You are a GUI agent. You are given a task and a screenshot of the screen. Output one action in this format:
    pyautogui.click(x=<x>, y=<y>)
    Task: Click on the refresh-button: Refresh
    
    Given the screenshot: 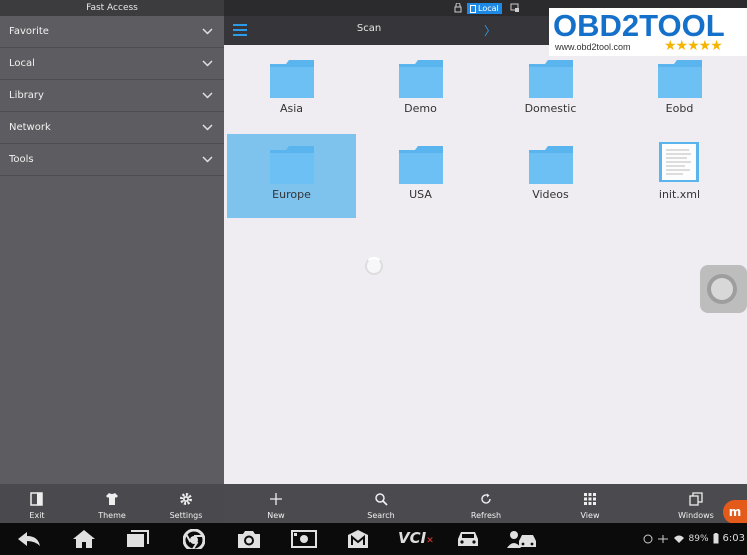 What is the action you would take?
    pyautogui.click(x=486, y=503)
    